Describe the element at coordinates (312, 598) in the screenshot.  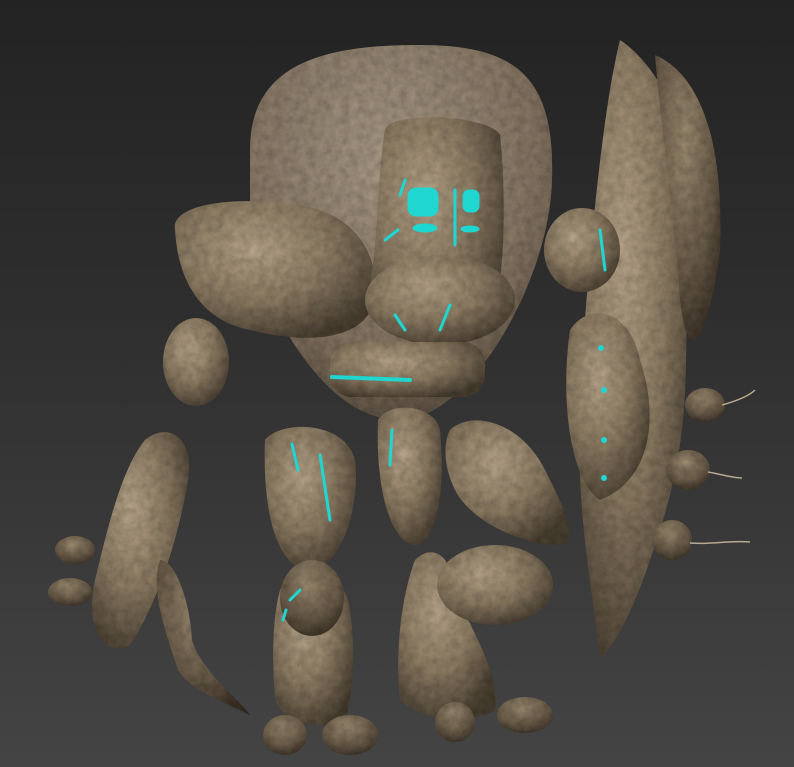
I see `knee` at that location.